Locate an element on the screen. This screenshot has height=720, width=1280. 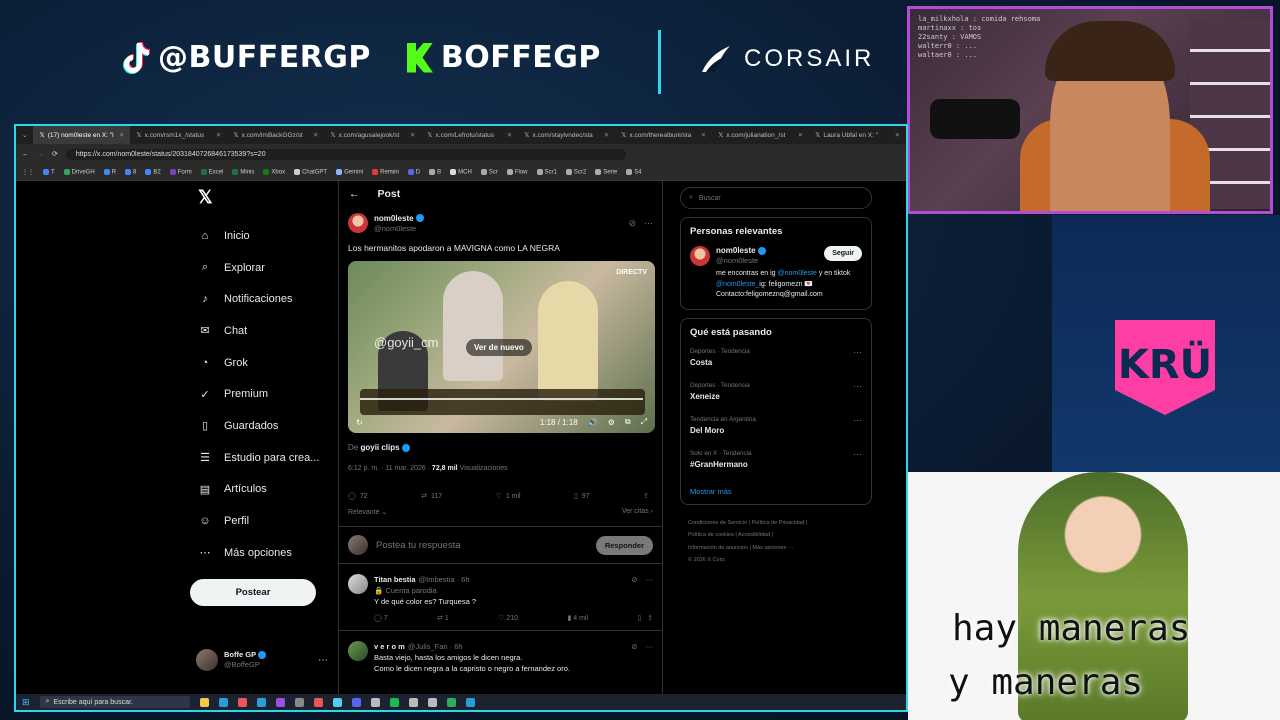
repost-action: ⇄ 117 is located at coordinates (431, 496).